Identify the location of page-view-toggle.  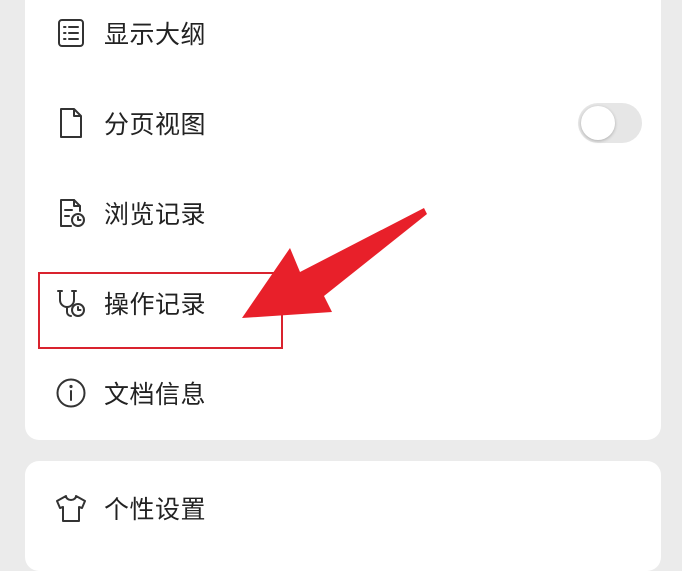
(610, 123).